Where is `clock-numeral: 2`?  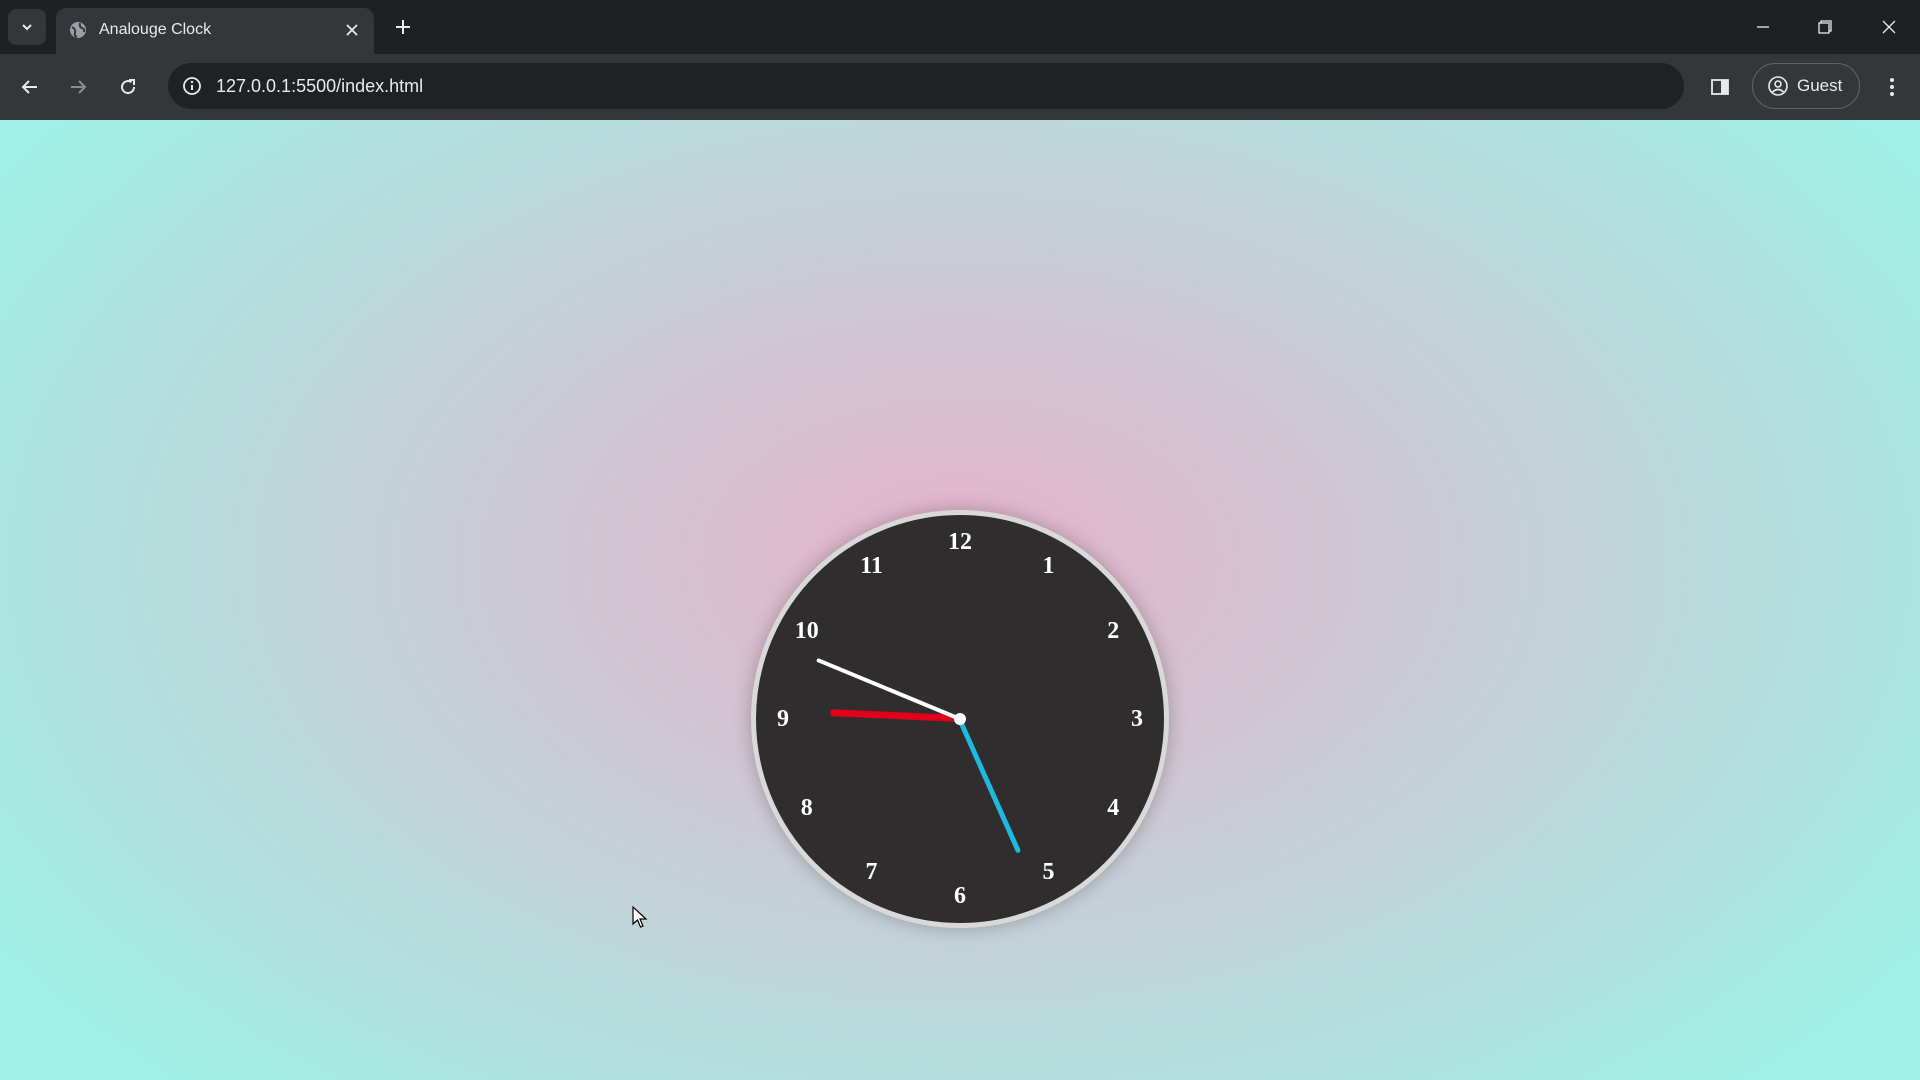
clock-numeral: 2 is located at coordinates (1113, 630).